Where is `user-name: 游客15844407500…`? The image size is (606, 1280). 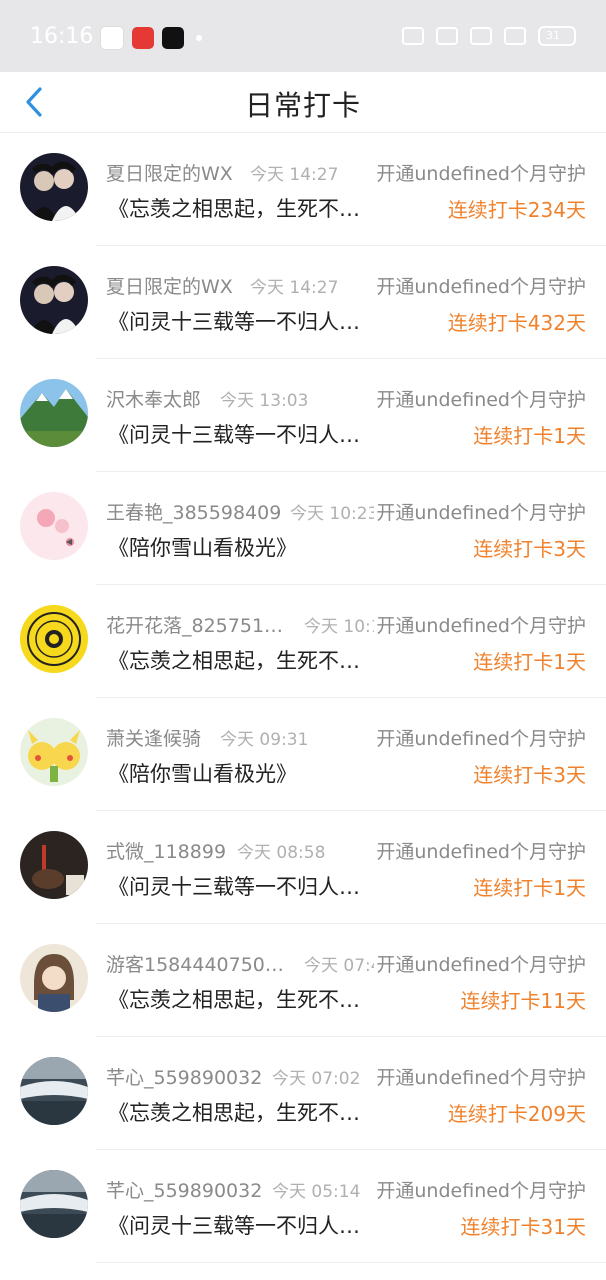
user-name: 游客15844407500… is located at coordinates (196, 963).